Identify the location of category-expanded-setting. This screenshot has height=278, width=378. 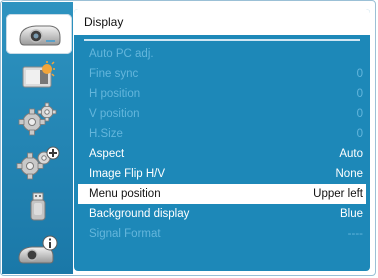
(38, 163).